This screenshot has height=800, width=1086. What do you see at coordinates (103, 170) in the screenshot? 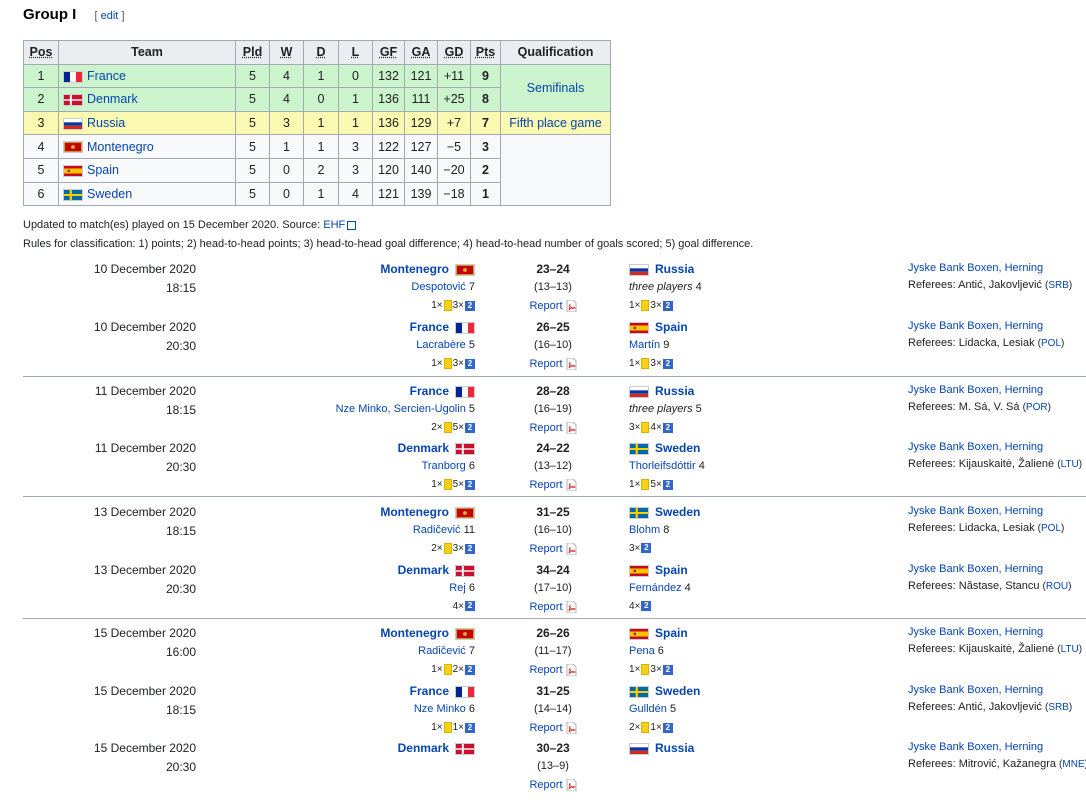
I see `team-link: Spain` at bounding box center [103, 170].